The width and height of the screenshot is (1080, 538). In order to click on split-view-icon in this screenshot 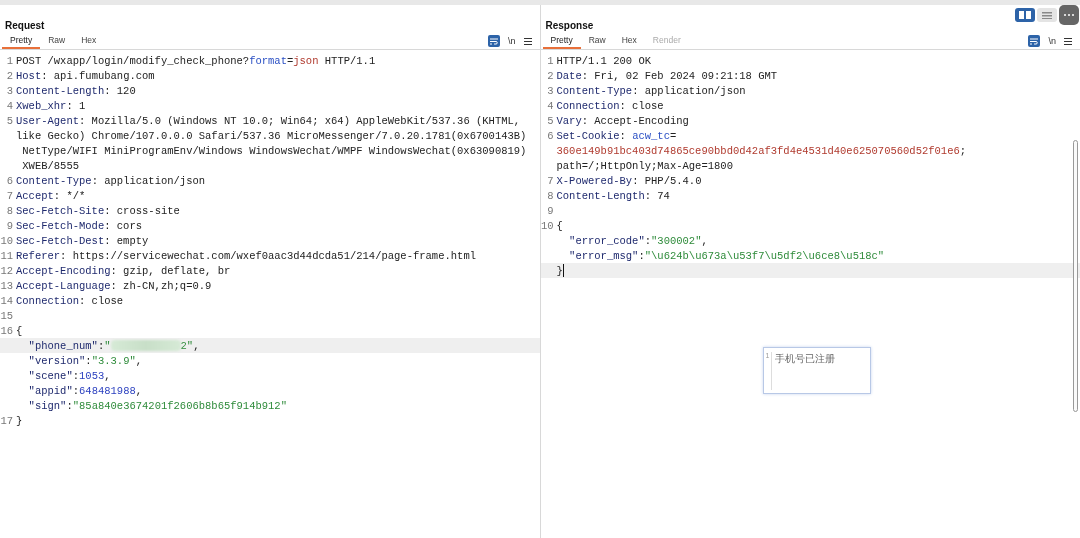, I will do `click(1025, 15)`.